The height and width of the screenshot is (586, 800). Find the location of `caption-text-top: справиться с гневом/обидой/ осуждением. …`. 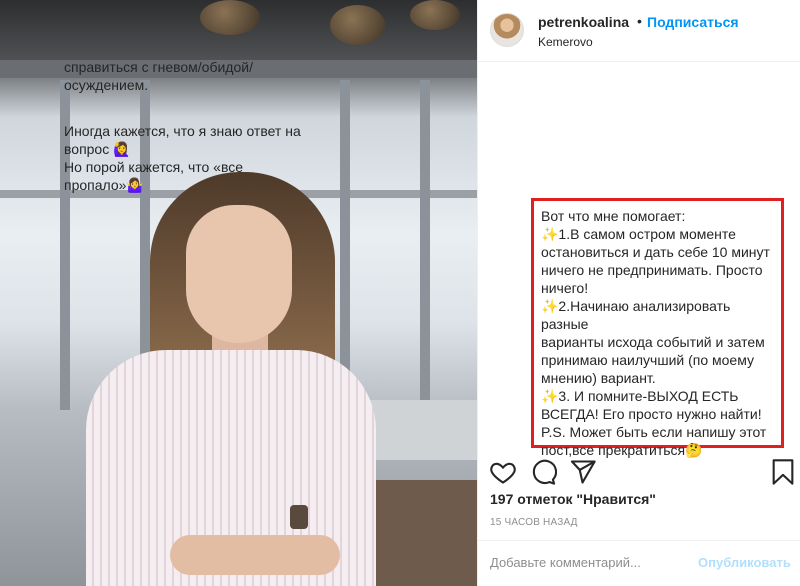

caption-text-top: справиться с гневом/обидой/ осуждением. … is located at coordinates (182, 128).